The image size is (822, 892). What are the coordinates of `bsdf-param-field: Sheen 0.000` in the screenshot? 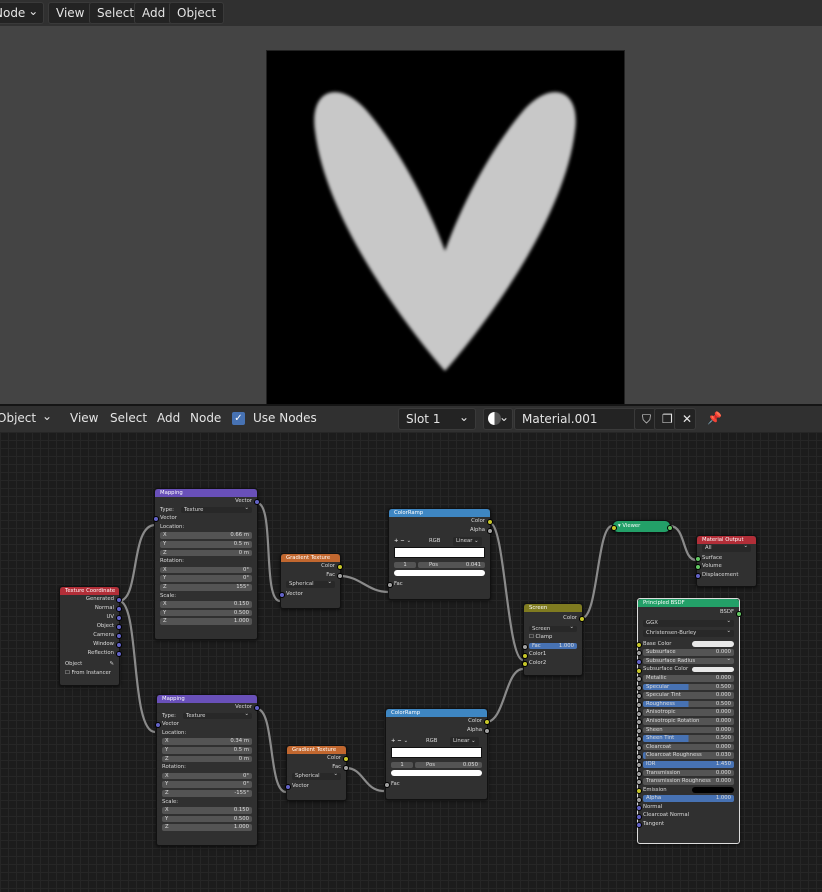 It's located at (687, 730).